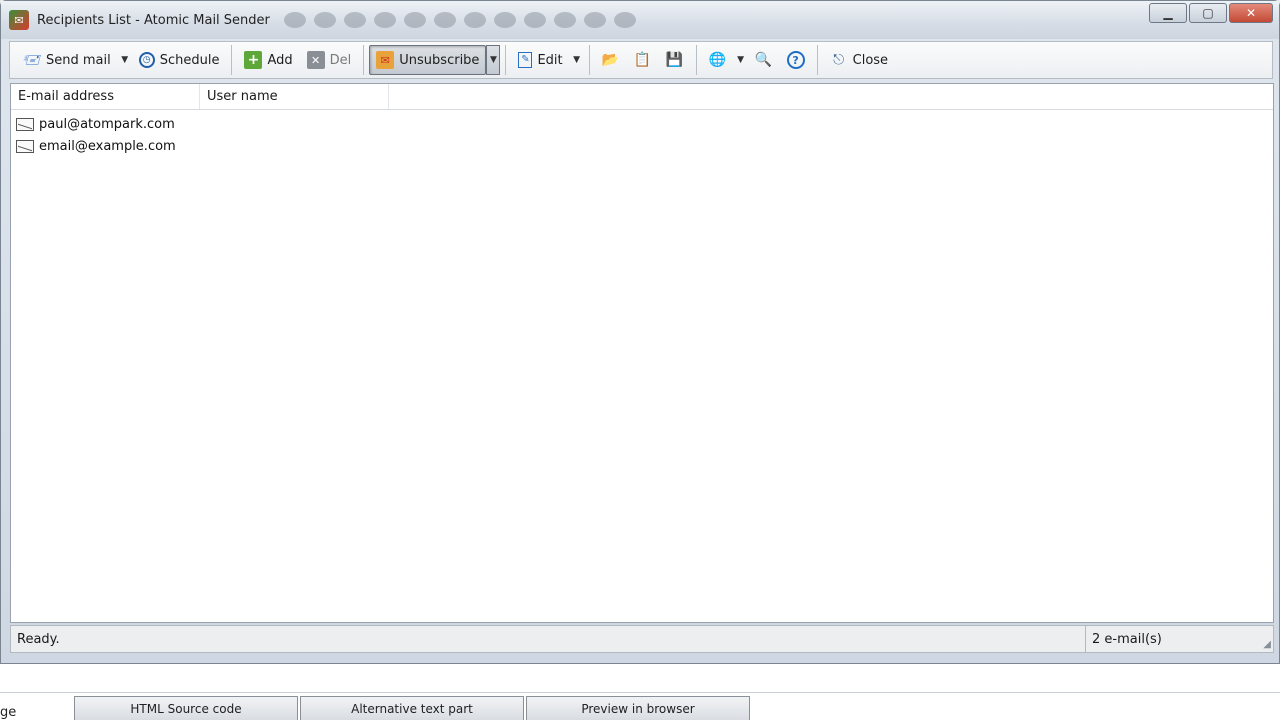 The height and width of the screenshot is (720, 1280). I want to click on send-mail-icon: 🖅, so click(32, 60).